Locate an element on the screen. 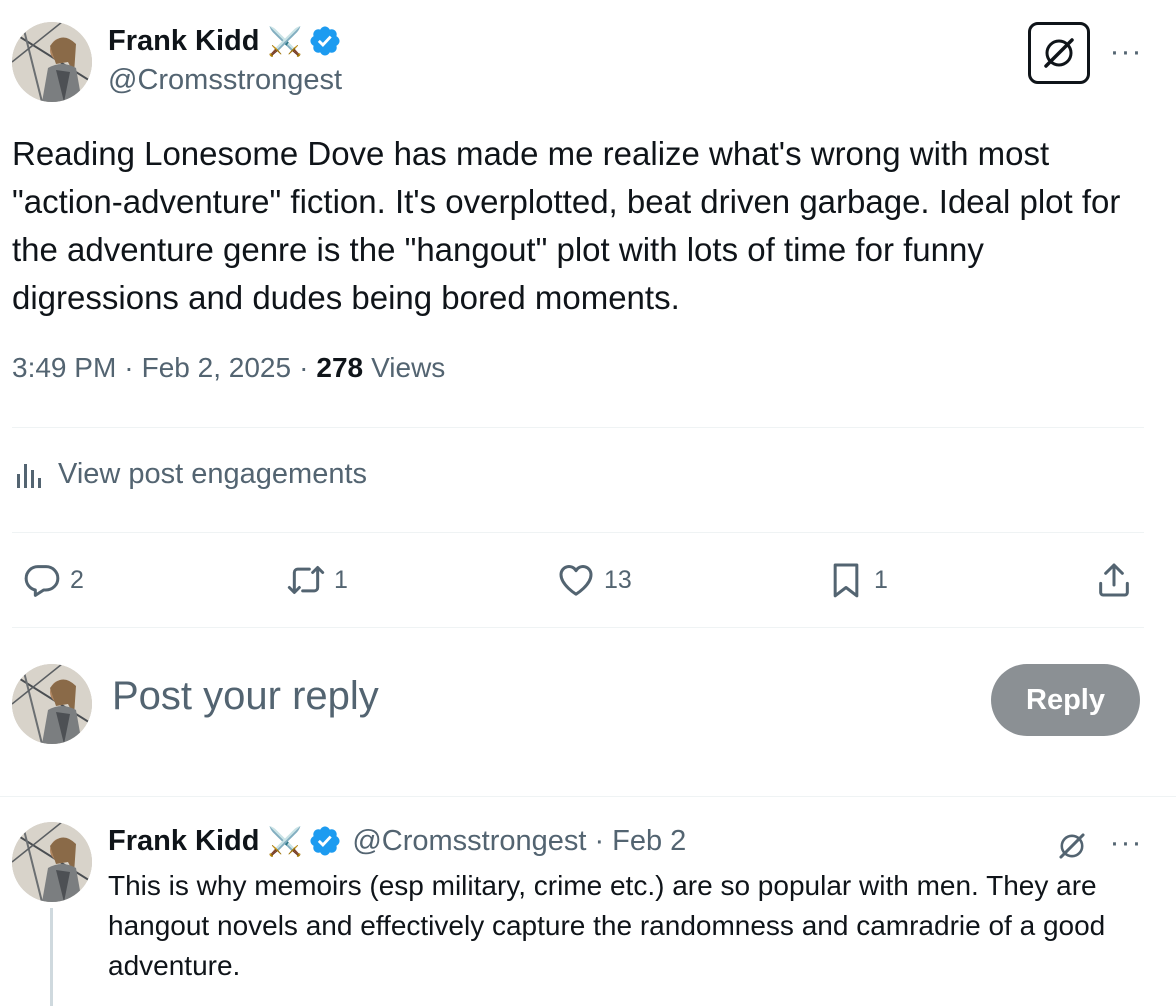 This screenshot has height=1006, width=1176. view-engagements-link: View post engagements is located at coordinates (190, 474).